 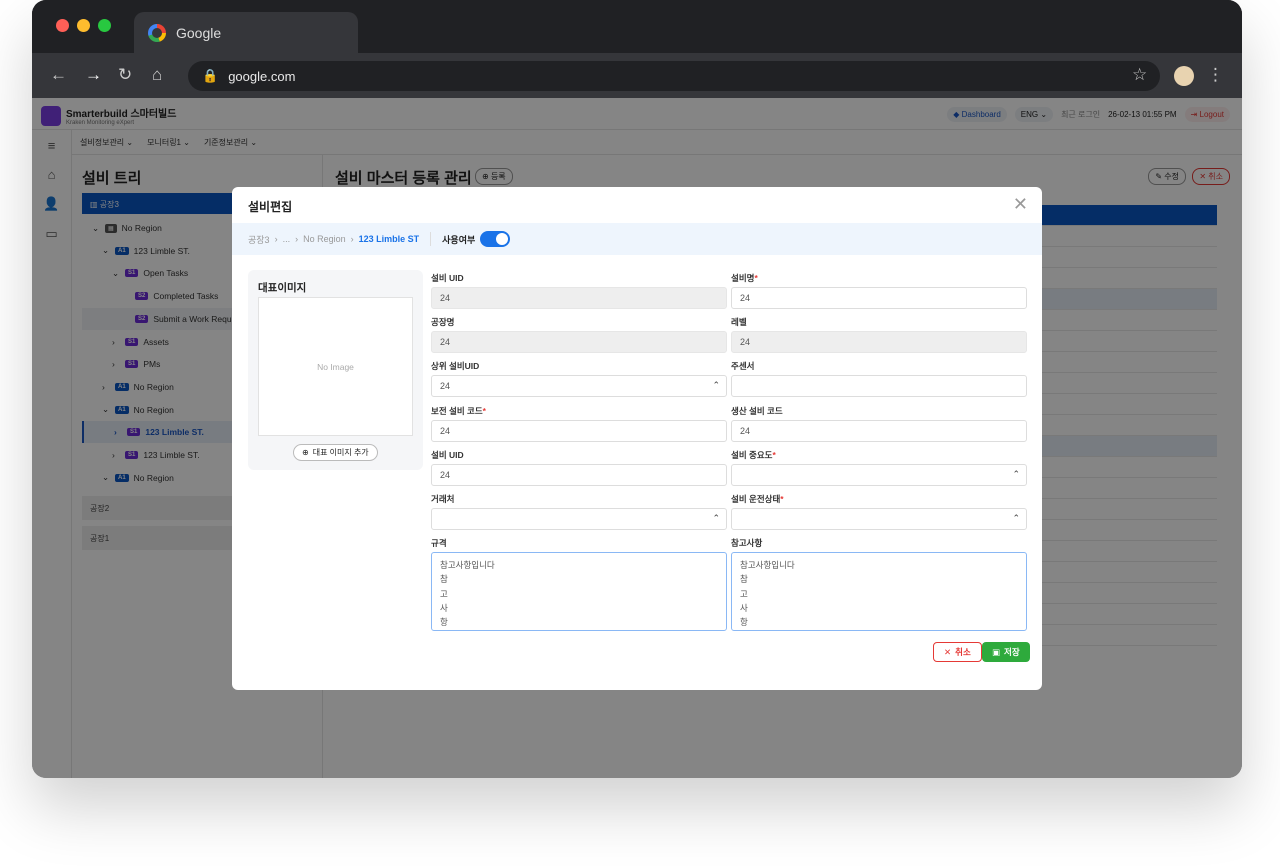 I want to click on spec-textarea: 참고사항입니다 참 고 사 항, so click(x=579, y=591).